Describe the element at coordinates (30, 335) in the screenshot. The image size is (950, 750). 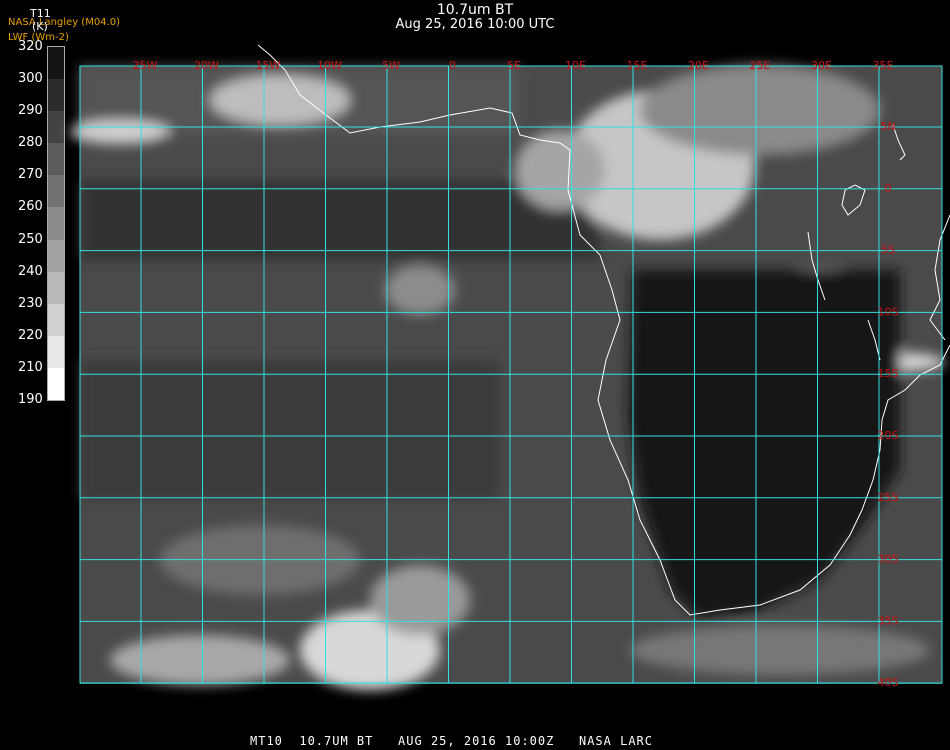
I see `colorbar-tick-label: 220` at that location.